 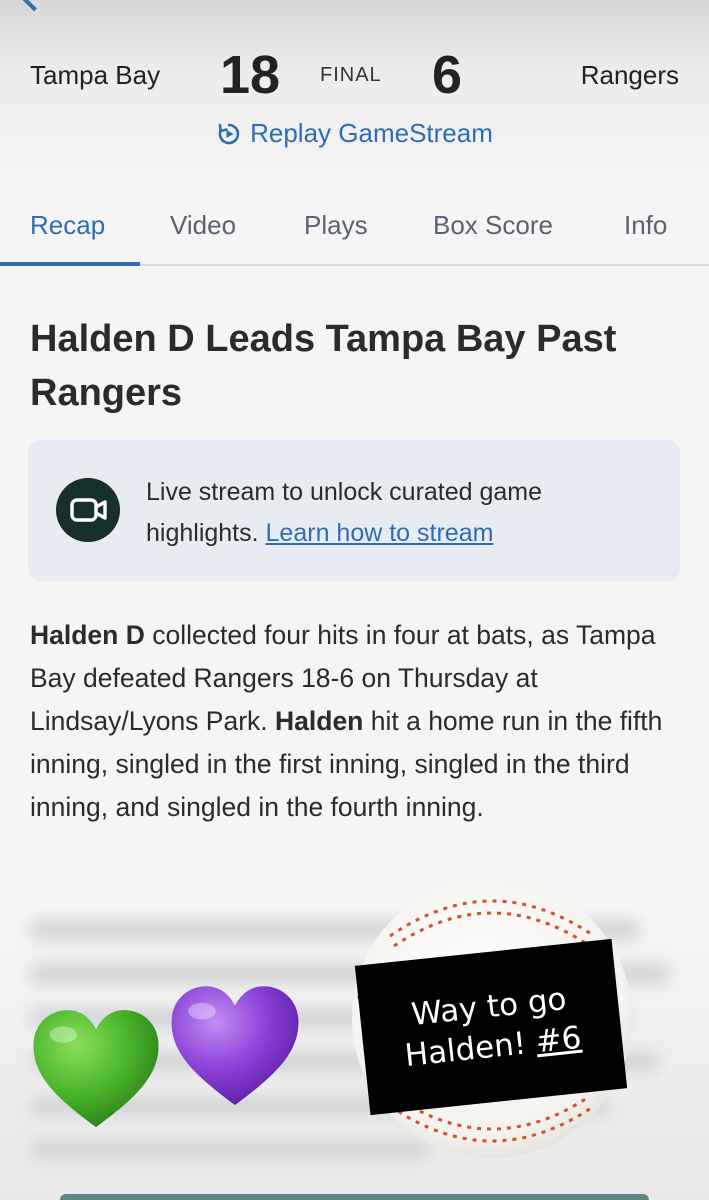 I want to click on tab-info: Info, so click(x=645, y=225).